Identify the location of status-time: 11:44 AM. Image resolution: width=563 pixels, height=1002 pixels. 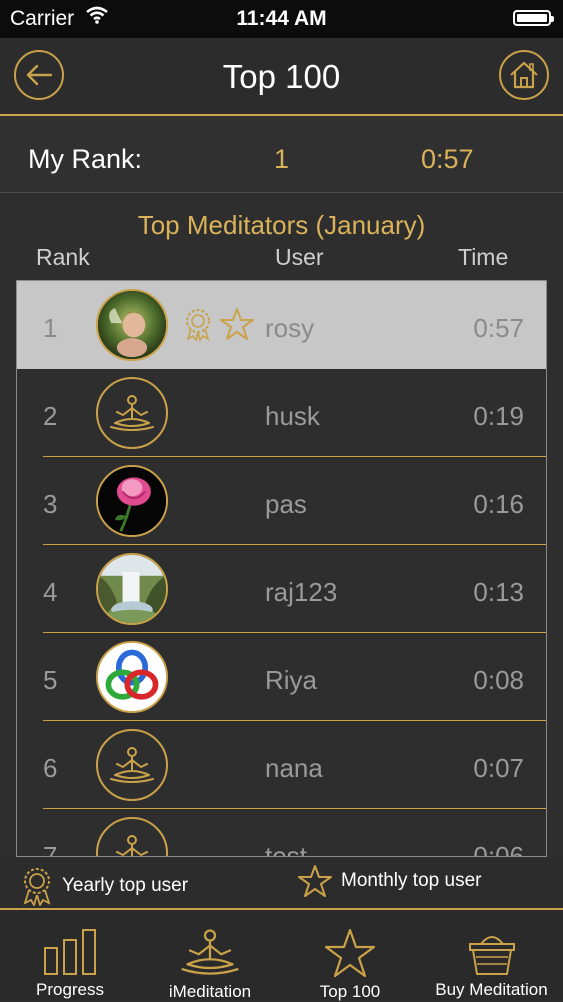
(281, 18).